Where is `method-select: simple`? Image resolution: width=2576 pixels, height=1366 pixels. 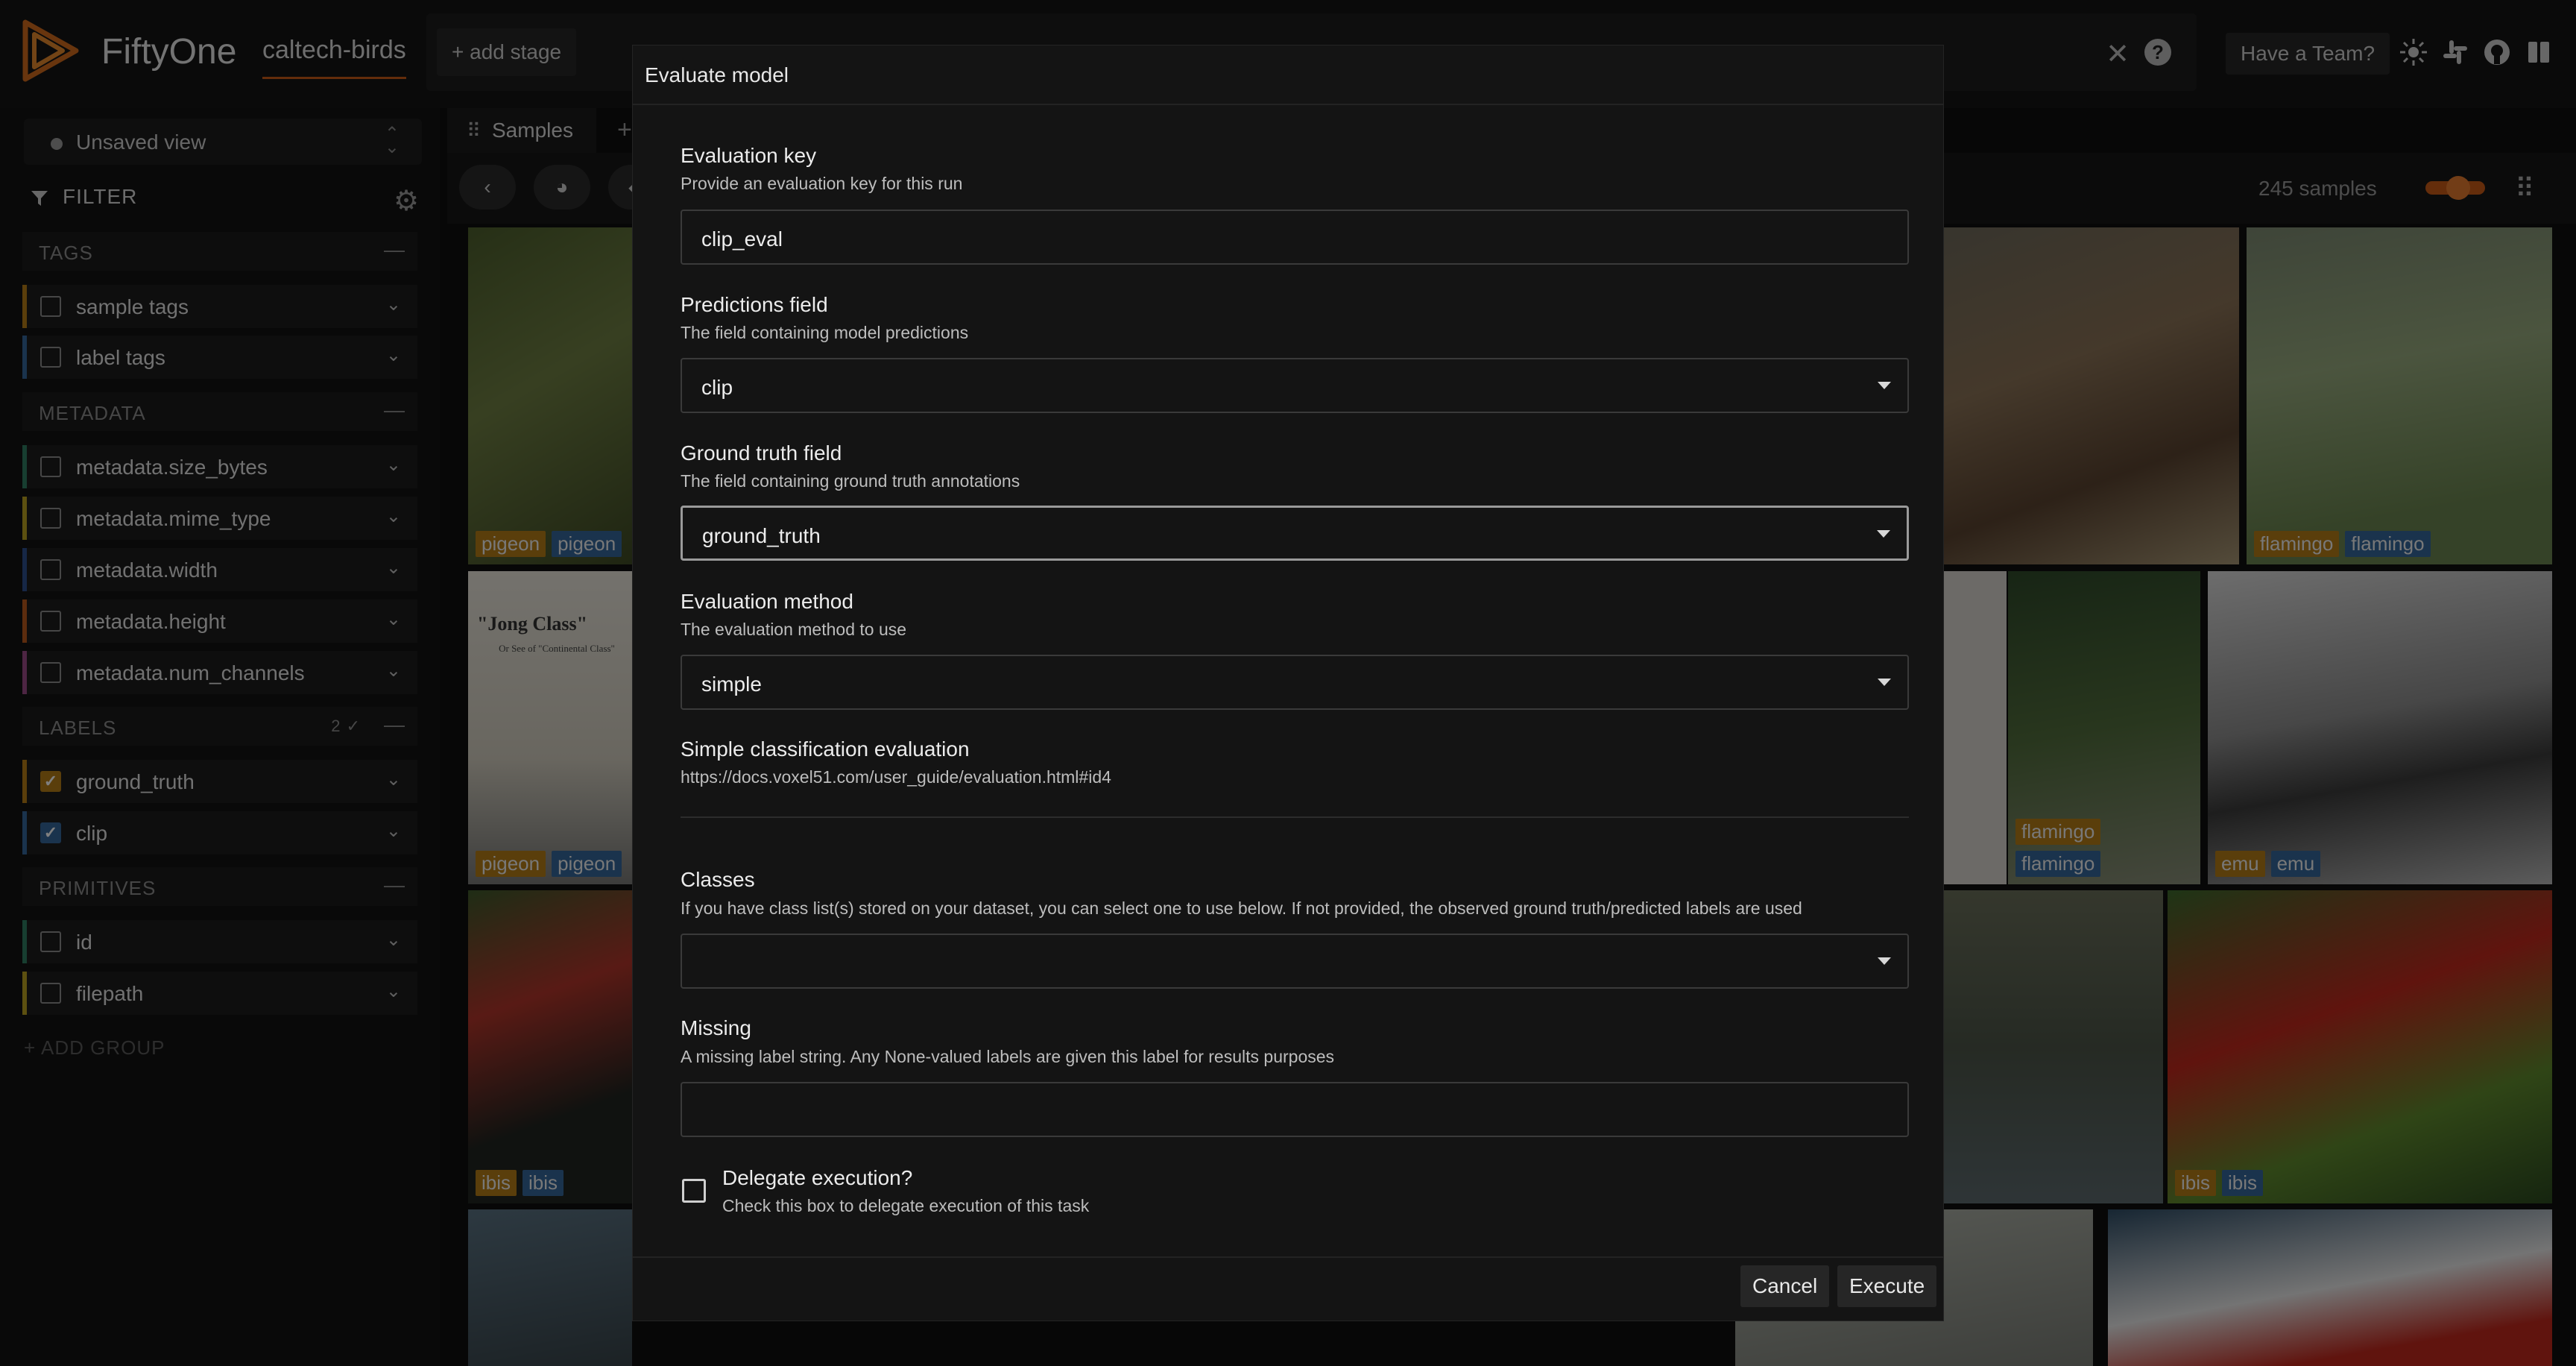
method-select: simple is located at coordinates (1295, 682).